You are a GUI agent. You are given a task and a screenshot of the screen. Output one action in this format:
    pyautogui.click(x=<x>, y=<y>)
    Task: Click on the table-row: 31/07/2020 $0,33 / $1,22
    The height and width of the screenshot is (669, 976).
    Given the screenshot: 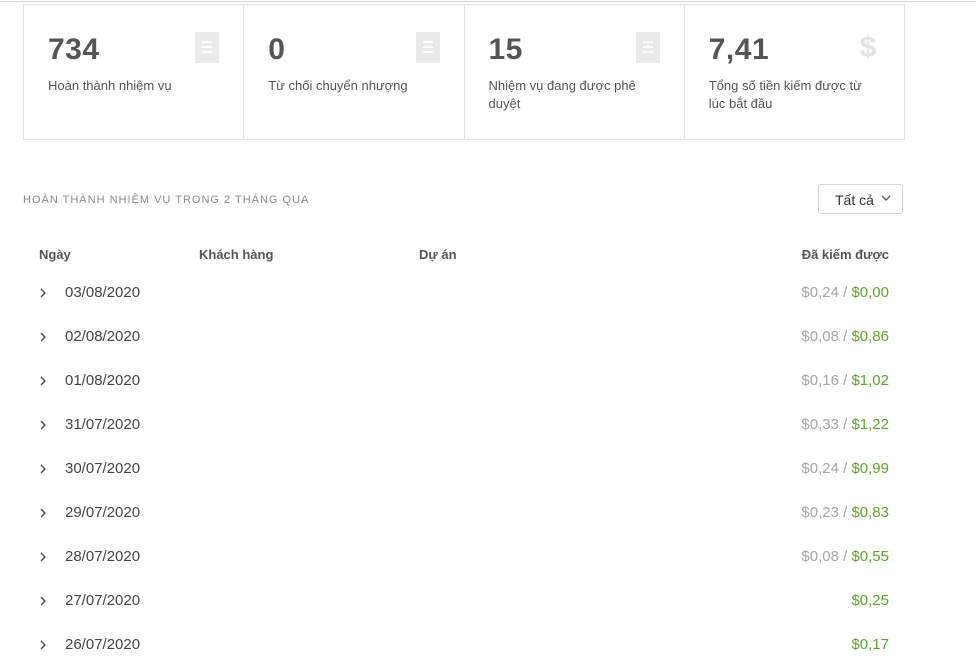 What is the action you would take?
    pyautogui.click(x=488, y=425)
    